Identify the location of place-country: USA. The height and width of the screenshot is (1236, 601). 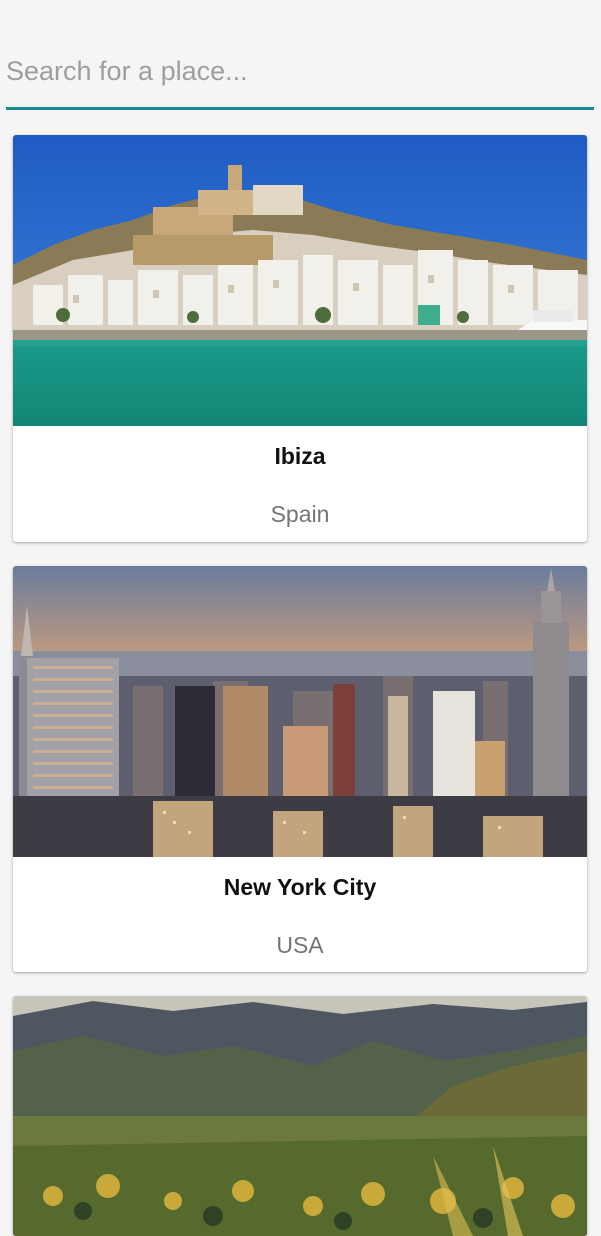
(300, 945).